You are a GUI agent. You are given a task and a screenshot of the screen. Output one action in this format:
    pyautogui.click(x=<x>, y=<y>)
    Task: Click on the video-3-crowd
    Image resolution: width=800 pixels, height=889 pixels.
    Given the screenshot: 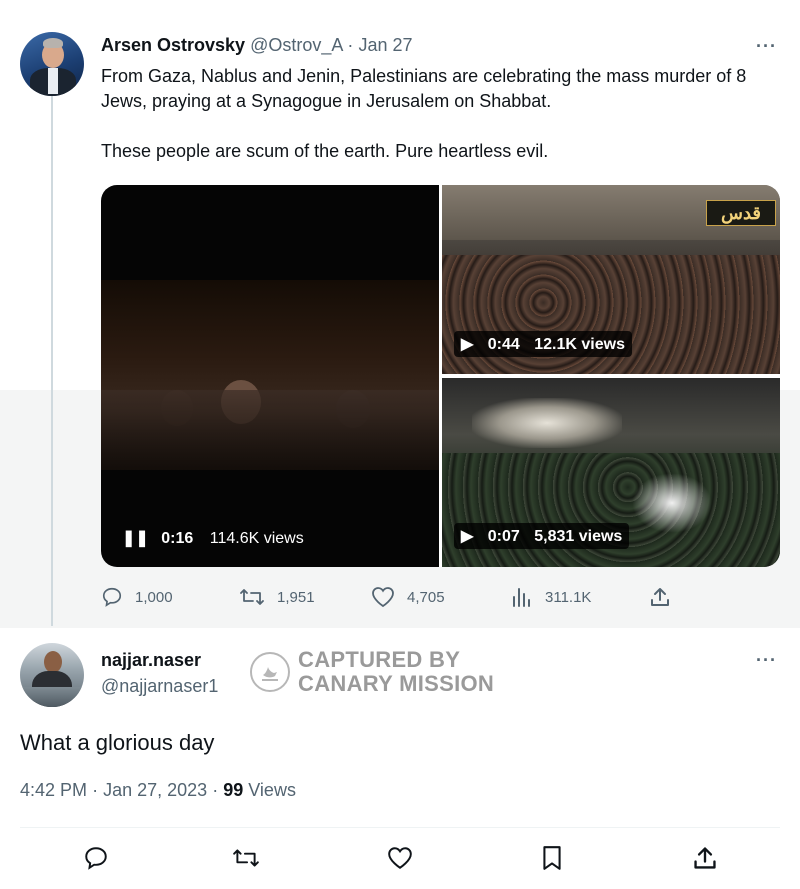 What is the action you would take?
    pyautogui.click(x=611, y=510)
    